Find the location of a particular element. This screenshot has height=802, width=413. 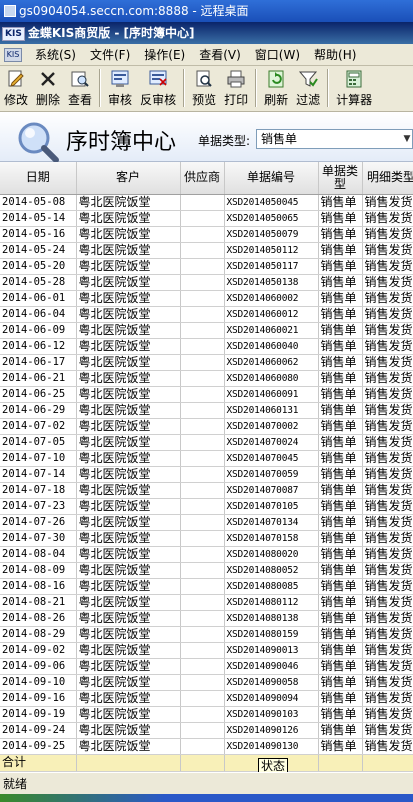

cell-doc-number: XSD2014060002 is located at coordinates (271, 298).